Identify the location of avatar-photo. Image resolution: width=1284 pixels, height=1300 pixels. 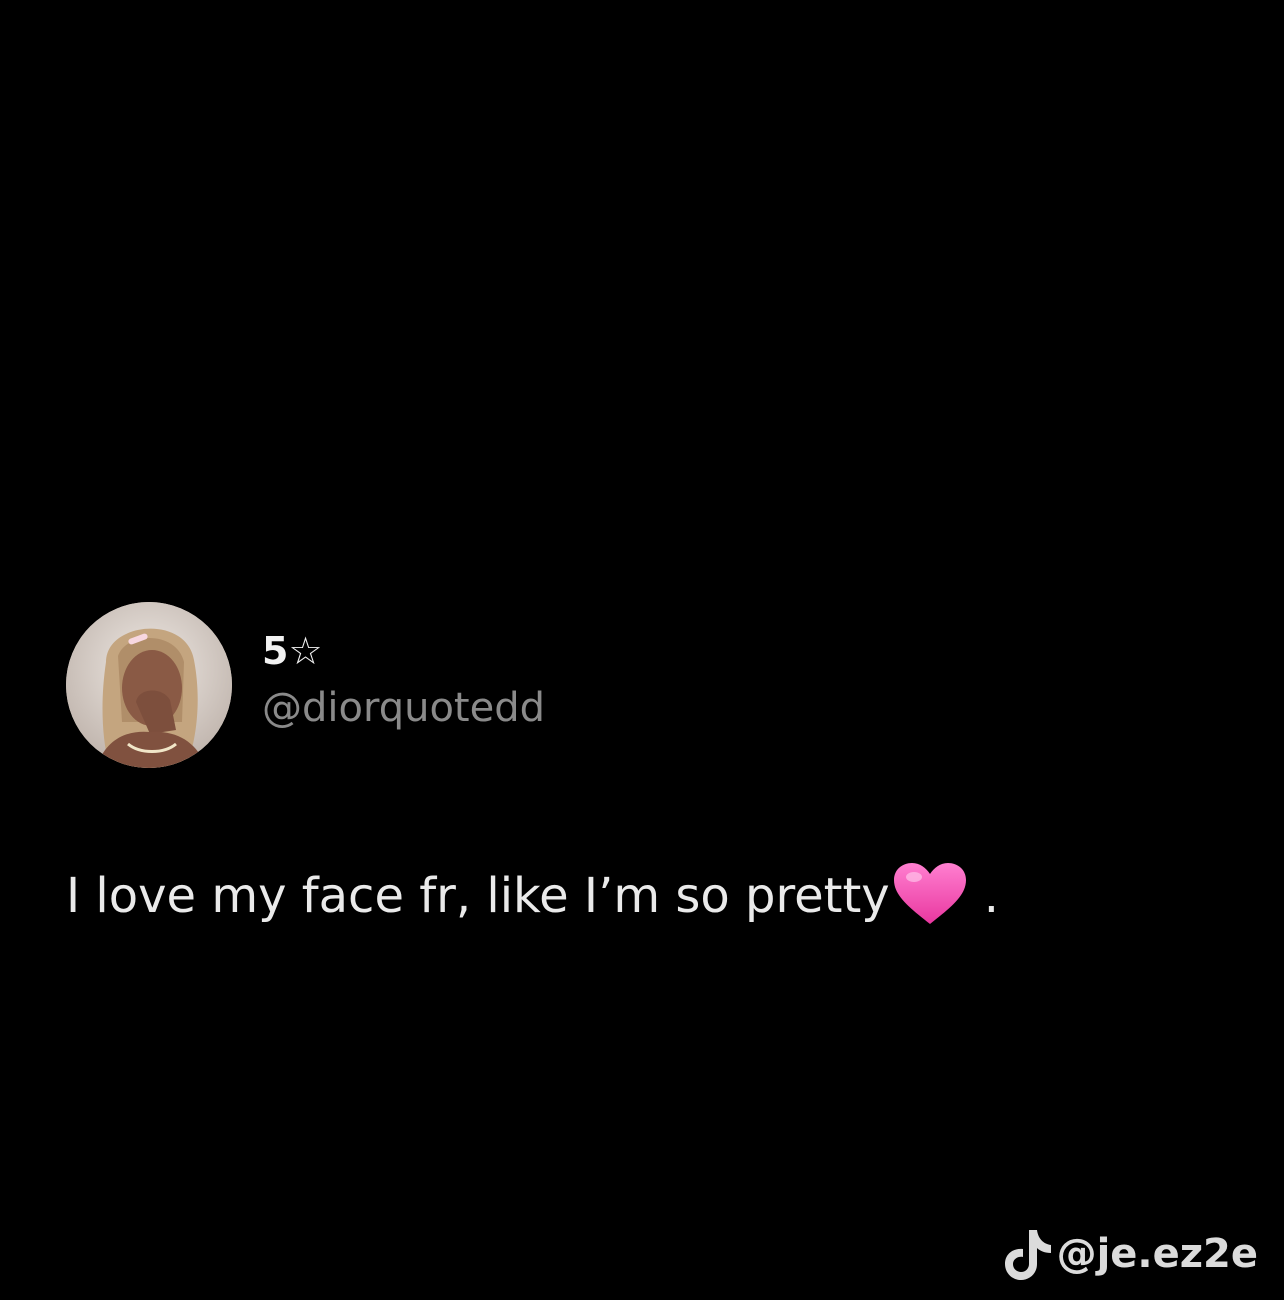
(149, 685).